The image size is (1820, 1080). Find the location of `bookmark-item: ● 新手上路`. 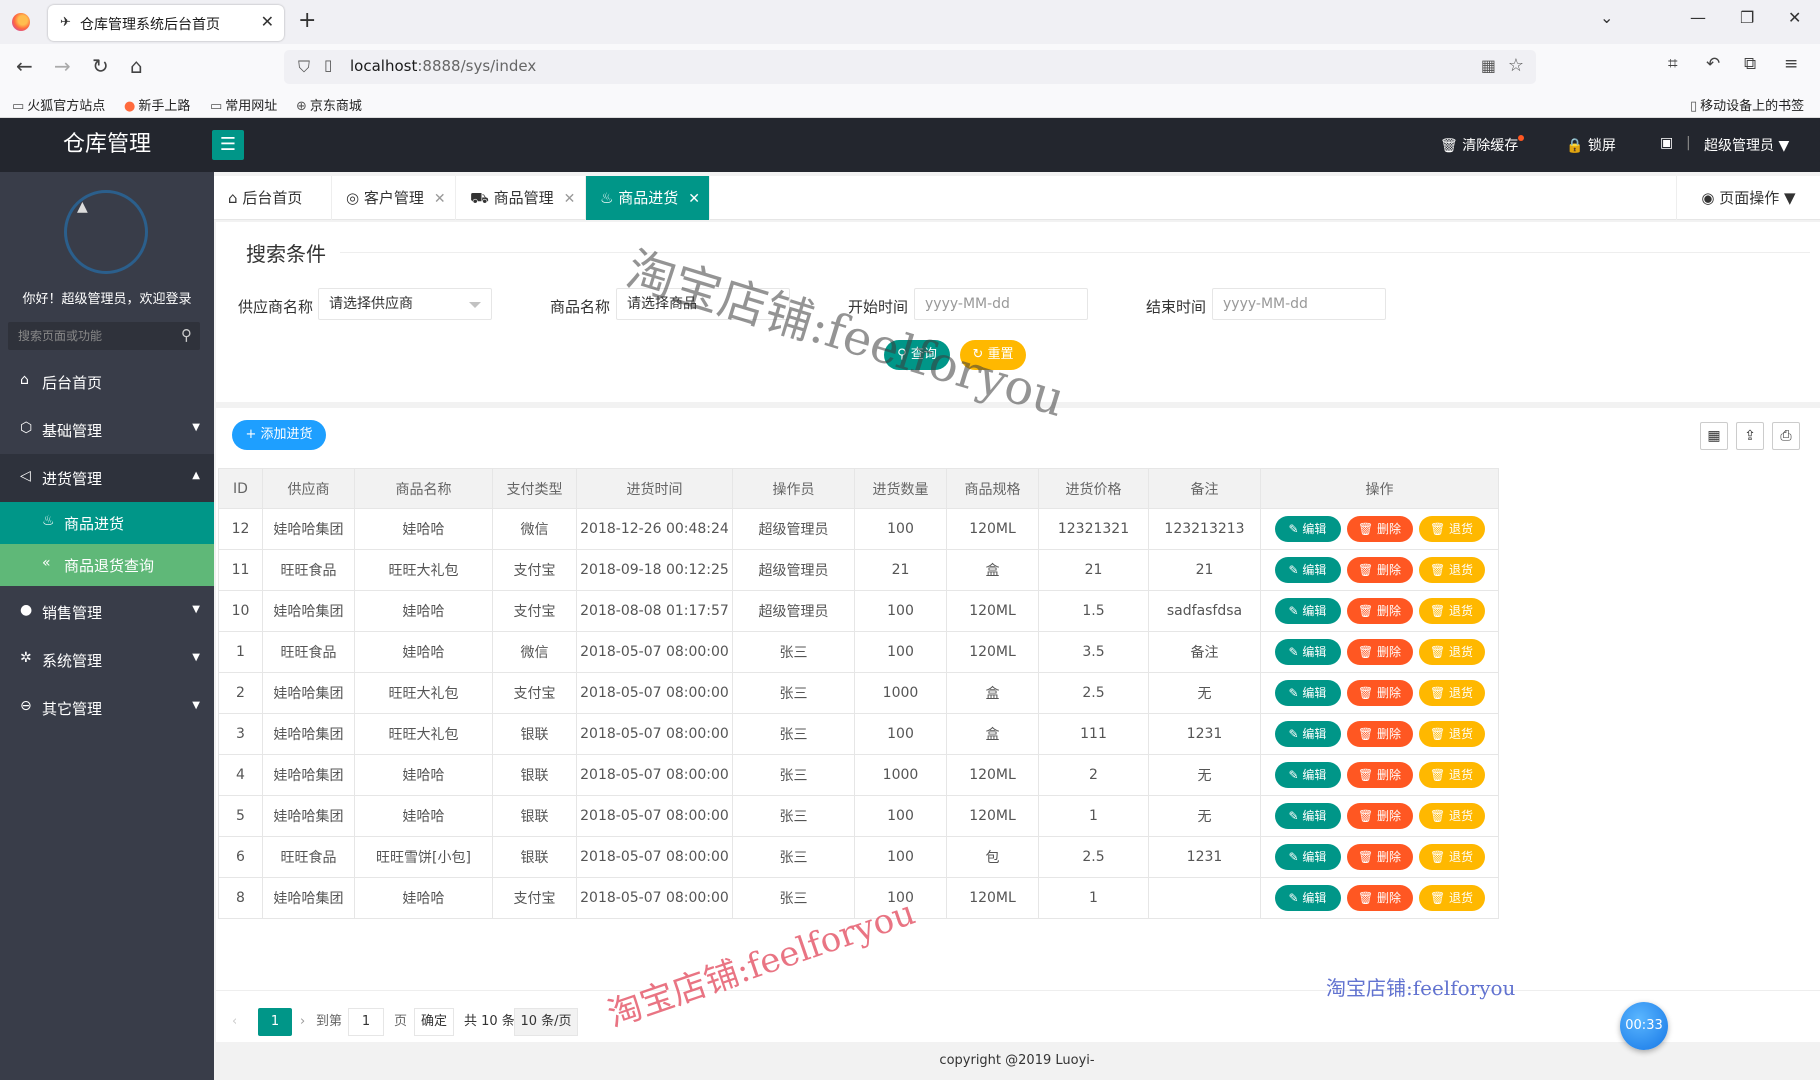

bookmark-item: ● 新手上路 is located at coordinates (157, 104).